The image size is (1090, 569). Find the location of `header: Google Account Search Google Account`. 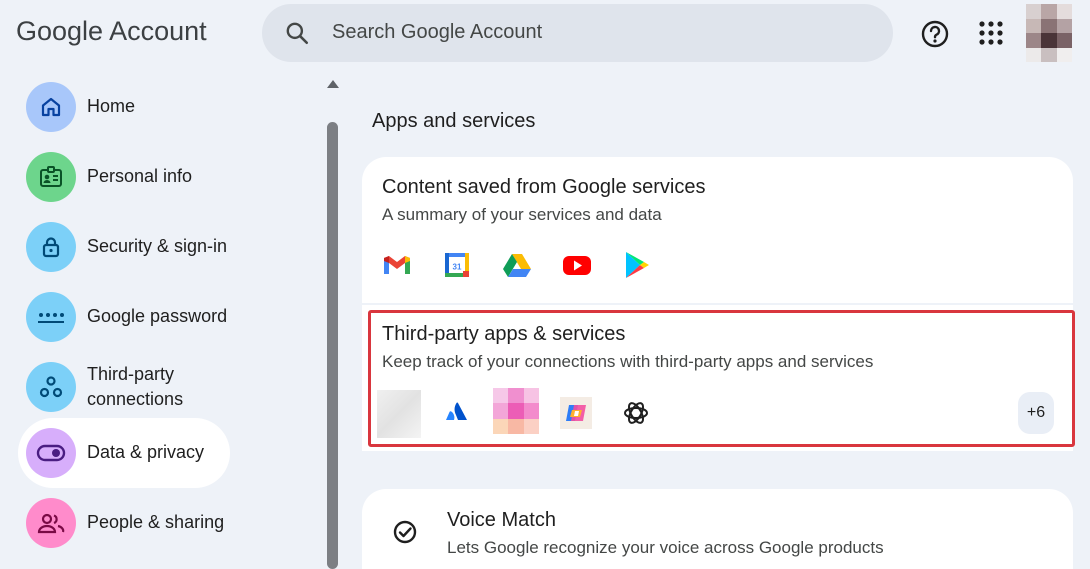

header: Google Account Search Google Account is located at coordinates (545, 36).